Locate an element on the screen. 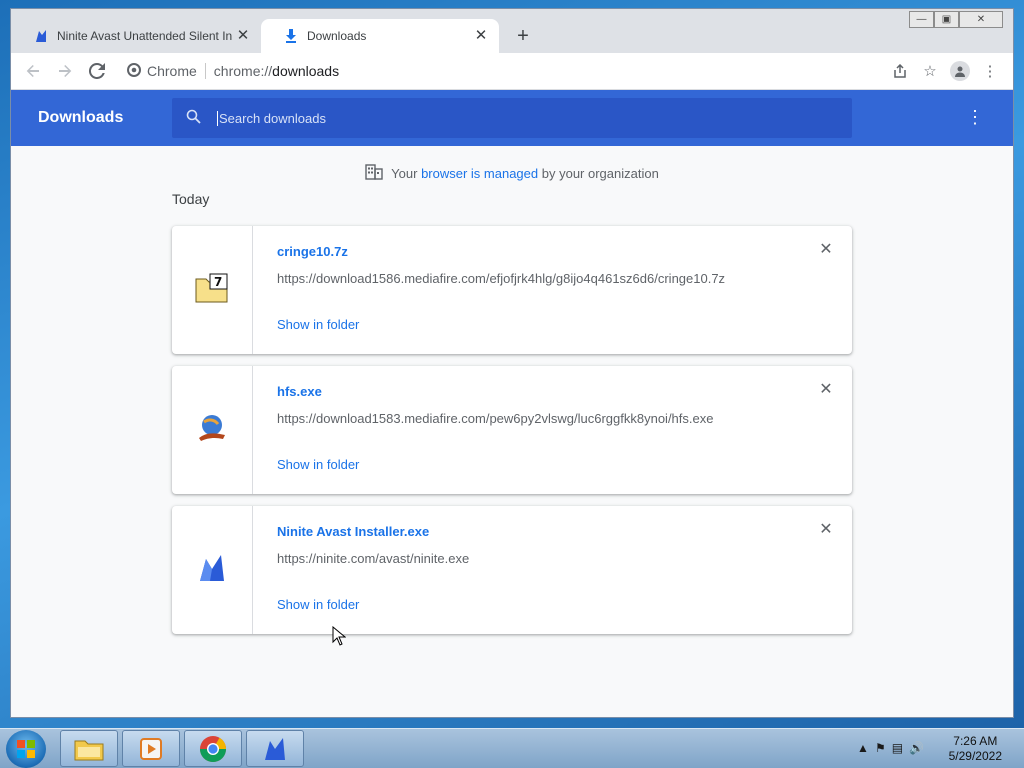  back-button is located at coordinates (33, 71).